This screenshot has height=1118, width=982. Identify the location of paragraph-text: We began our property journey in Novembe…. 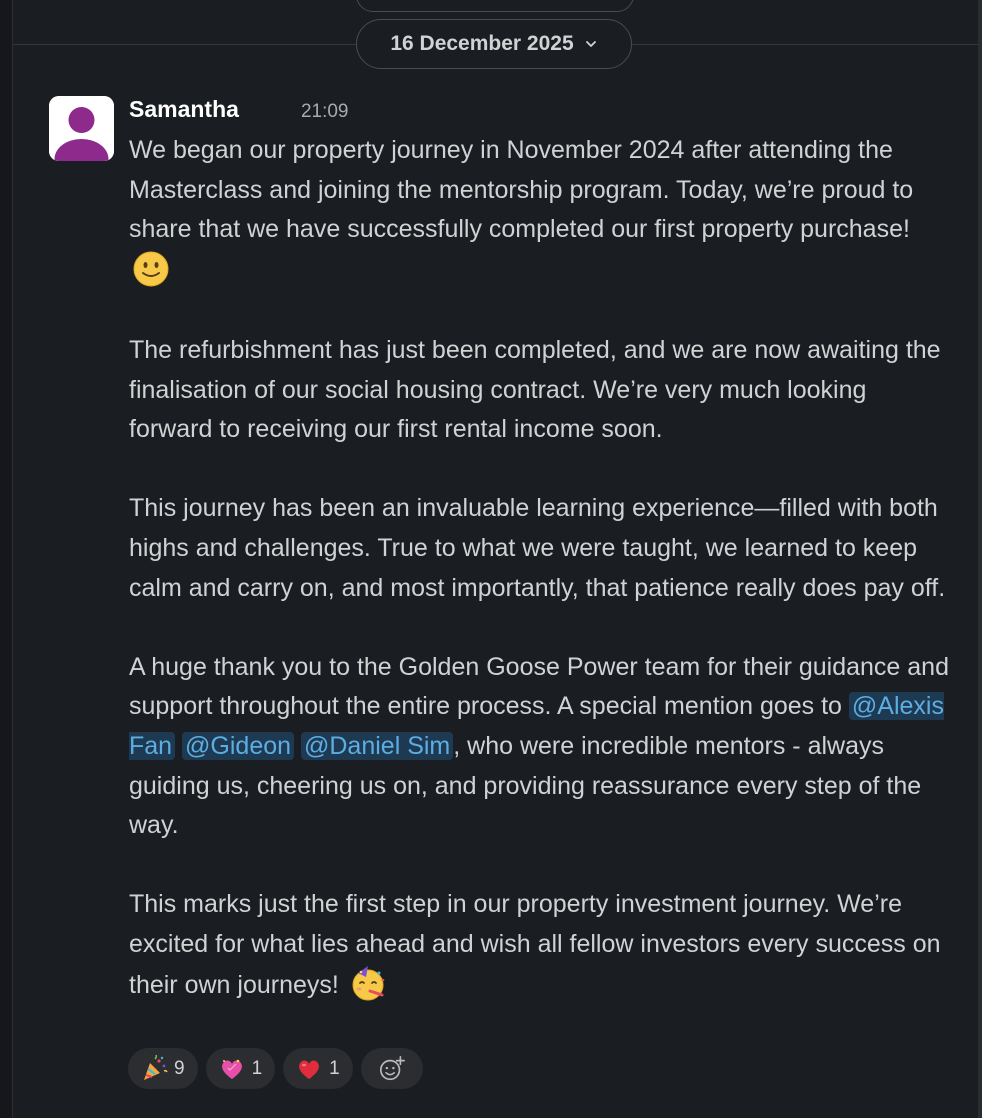
(521, 190).